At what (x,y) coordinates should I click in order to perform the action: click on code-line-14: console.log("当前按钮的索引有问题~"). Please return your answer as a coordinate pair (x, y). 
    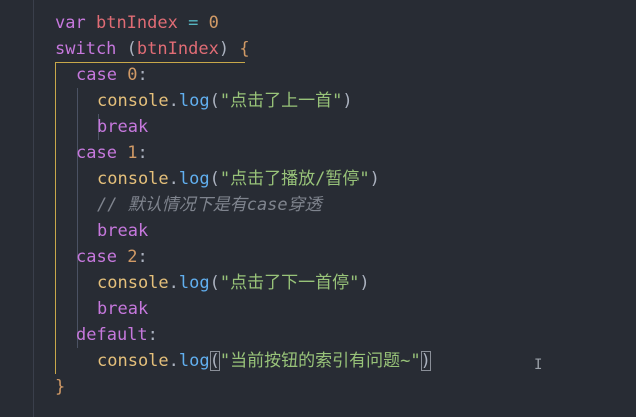
    Looking at the image, I should click on (264, 361).